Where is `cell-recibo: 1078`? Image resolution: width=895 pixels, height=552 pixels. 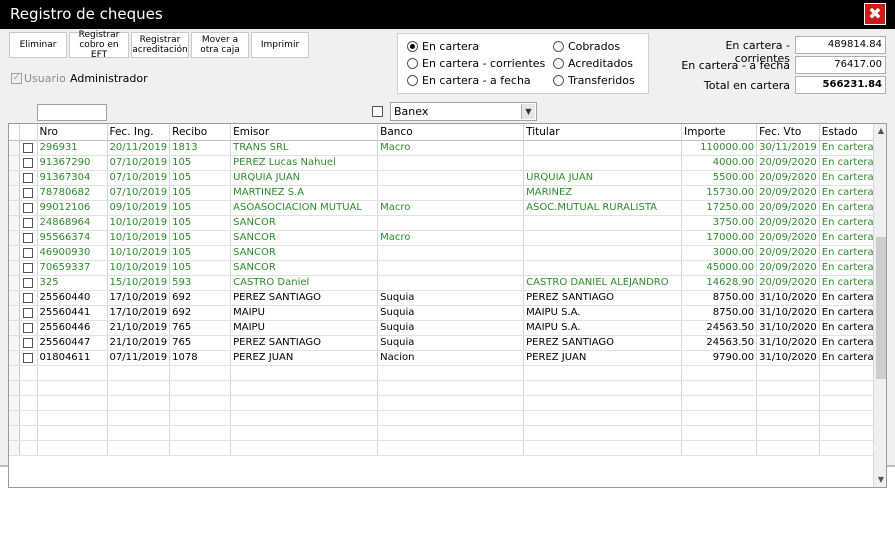
cell-recibo: 1078 is located at coordinates (200, 358).